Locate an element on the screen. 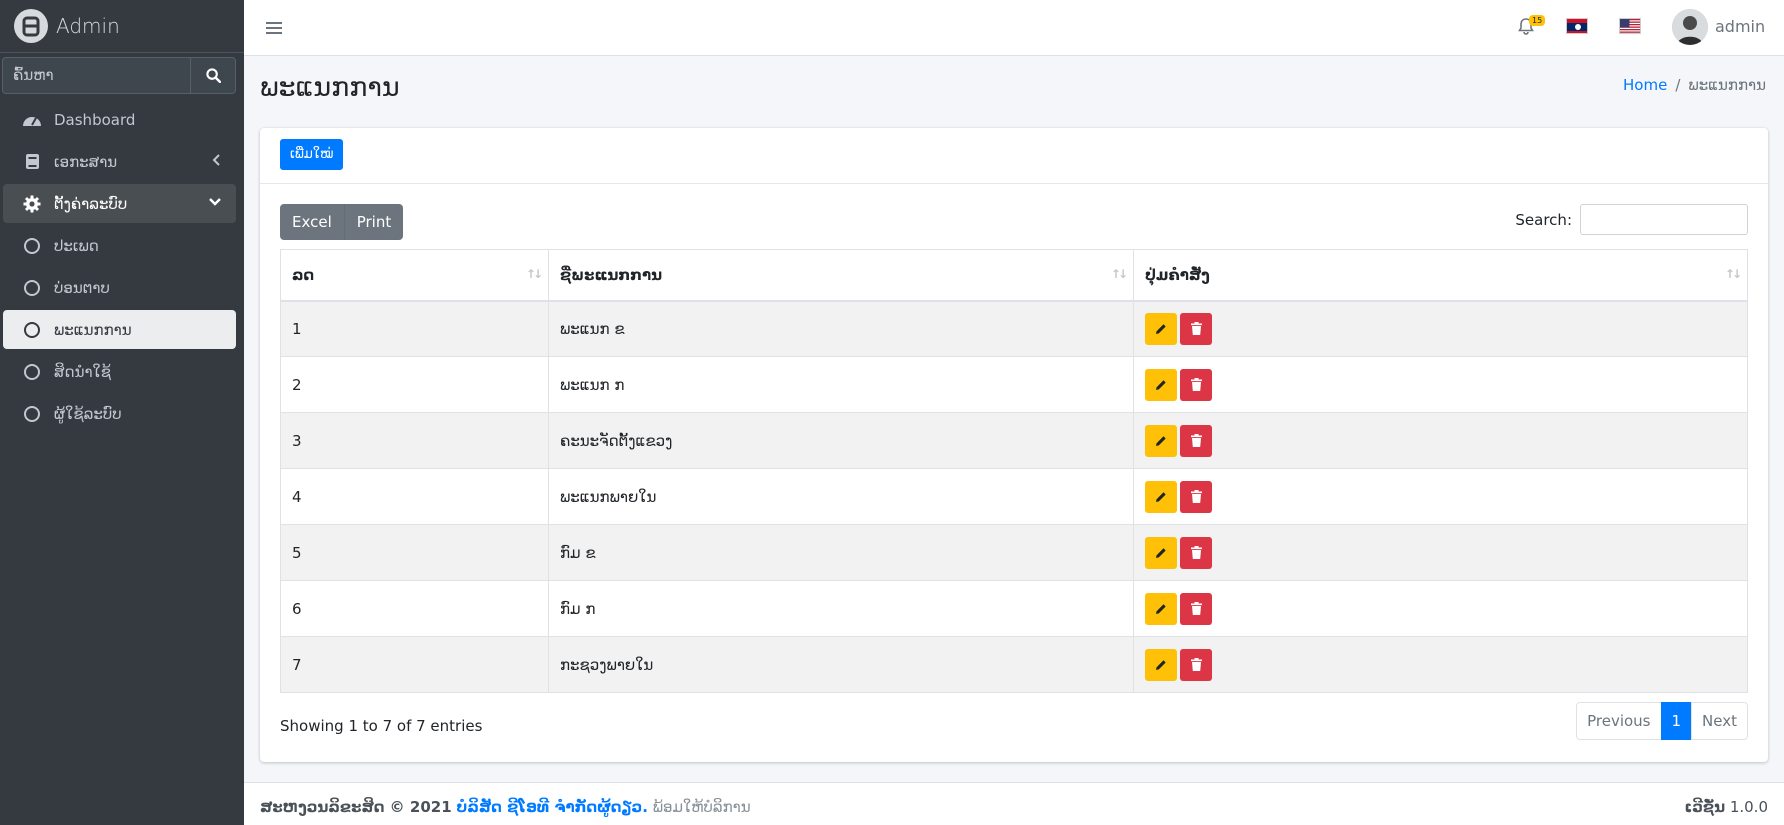 Image resolution: width=1784 pixels, height=825 pixels. breadcrumb-home-link: Home is located at coordinates (1645, 85).